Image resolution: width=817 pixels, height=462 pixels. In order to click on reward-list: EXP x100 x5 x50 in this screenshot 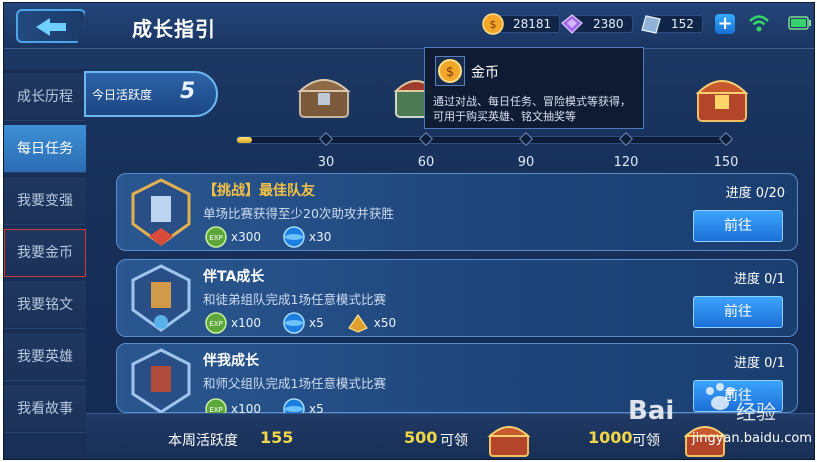, I will do `click(311, 323)`.